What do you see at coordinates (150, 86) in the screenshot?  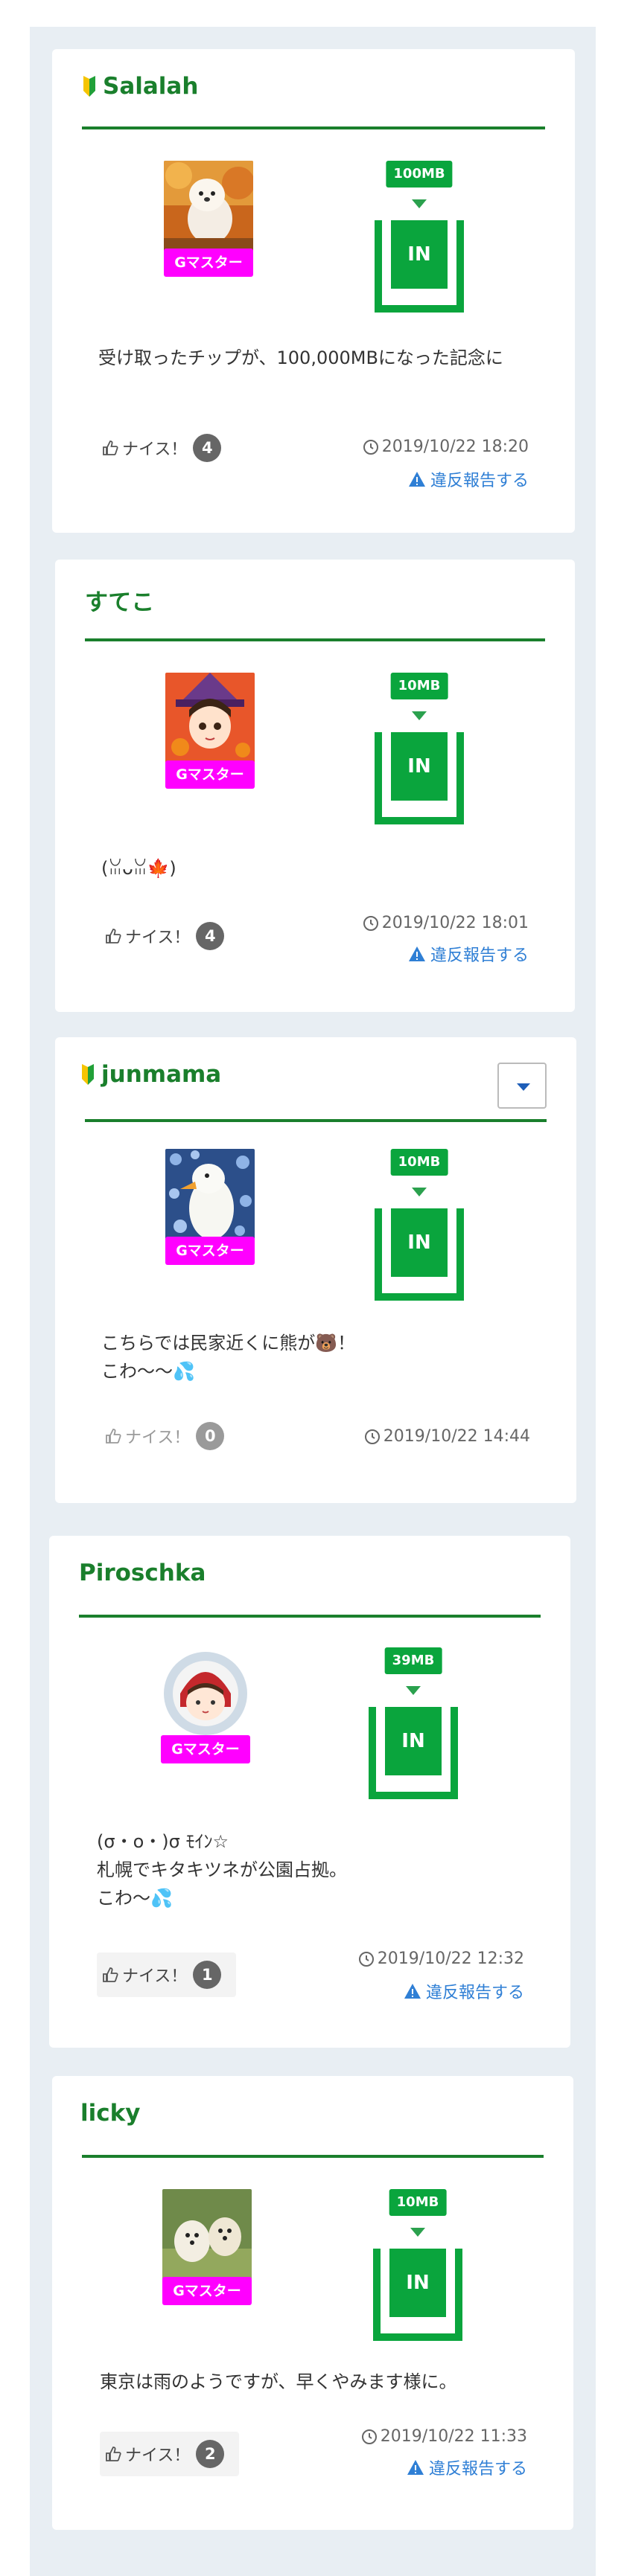 I see `poster-name-text: Salalah` at bounding box center [150, 86].